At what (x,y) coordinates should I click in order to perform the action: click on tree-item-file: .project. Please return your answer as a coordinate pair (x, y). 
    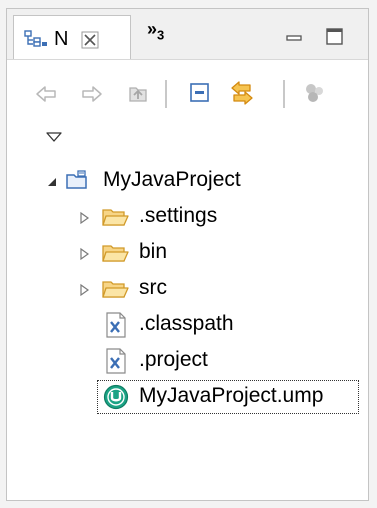
    Looking at the image, I should click on (187, 361).